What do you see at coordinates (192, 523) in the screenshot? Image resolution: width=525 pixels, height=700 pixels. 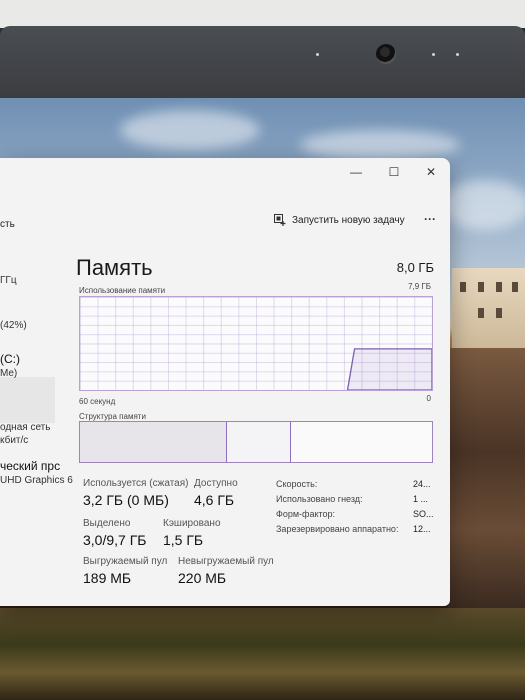 I see `cached-label: Кэшировано` at bounding box center [192, 523].